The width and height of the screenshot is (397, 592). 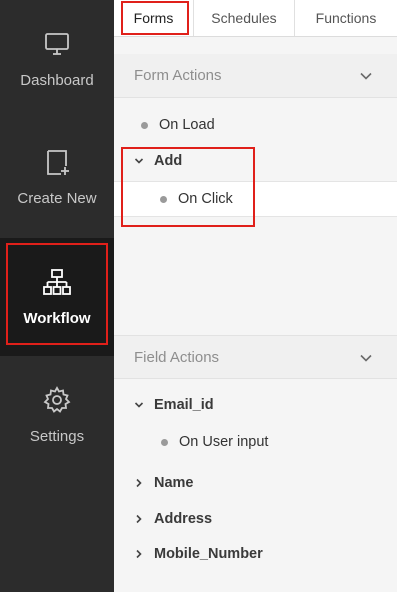 What do you see at coordinates (255, 199) in the screenshot?
I see `on-click-item: On Click` at bounding box center [255, 199].